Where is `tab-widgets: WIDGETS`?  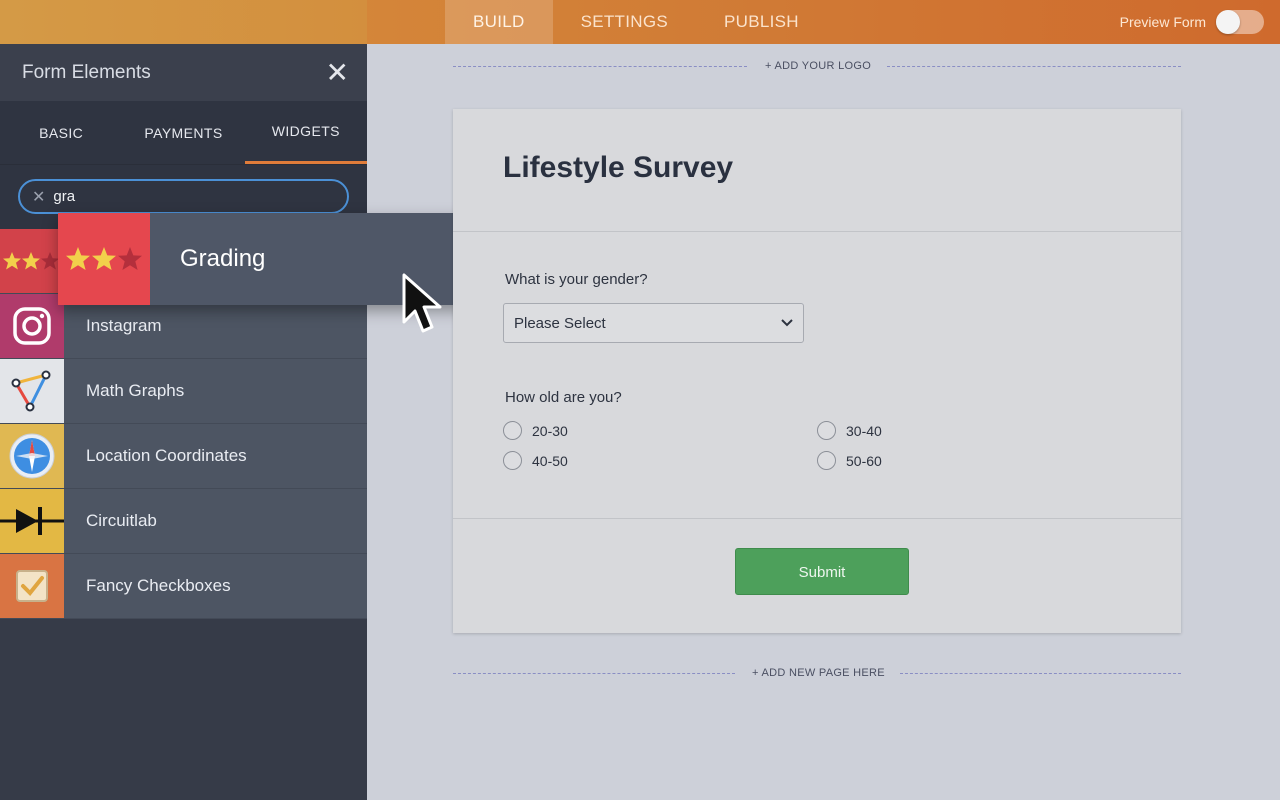
tab-widgets: WIDGETS is located at coordinates (305, 132).